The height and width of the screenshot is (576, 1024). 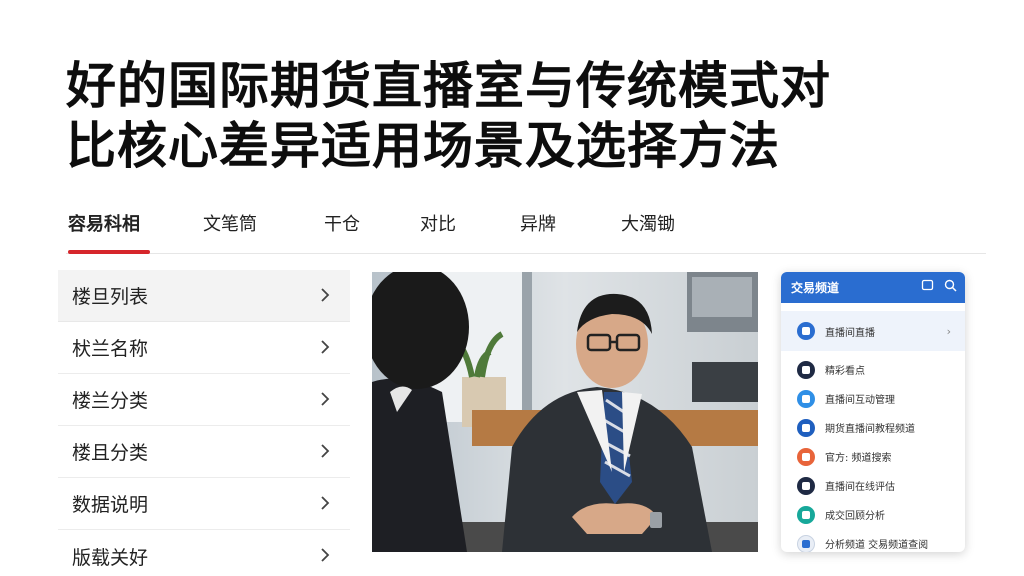 I want to click on menu-item-4: 楼且分类, so click(x=204, y=452).